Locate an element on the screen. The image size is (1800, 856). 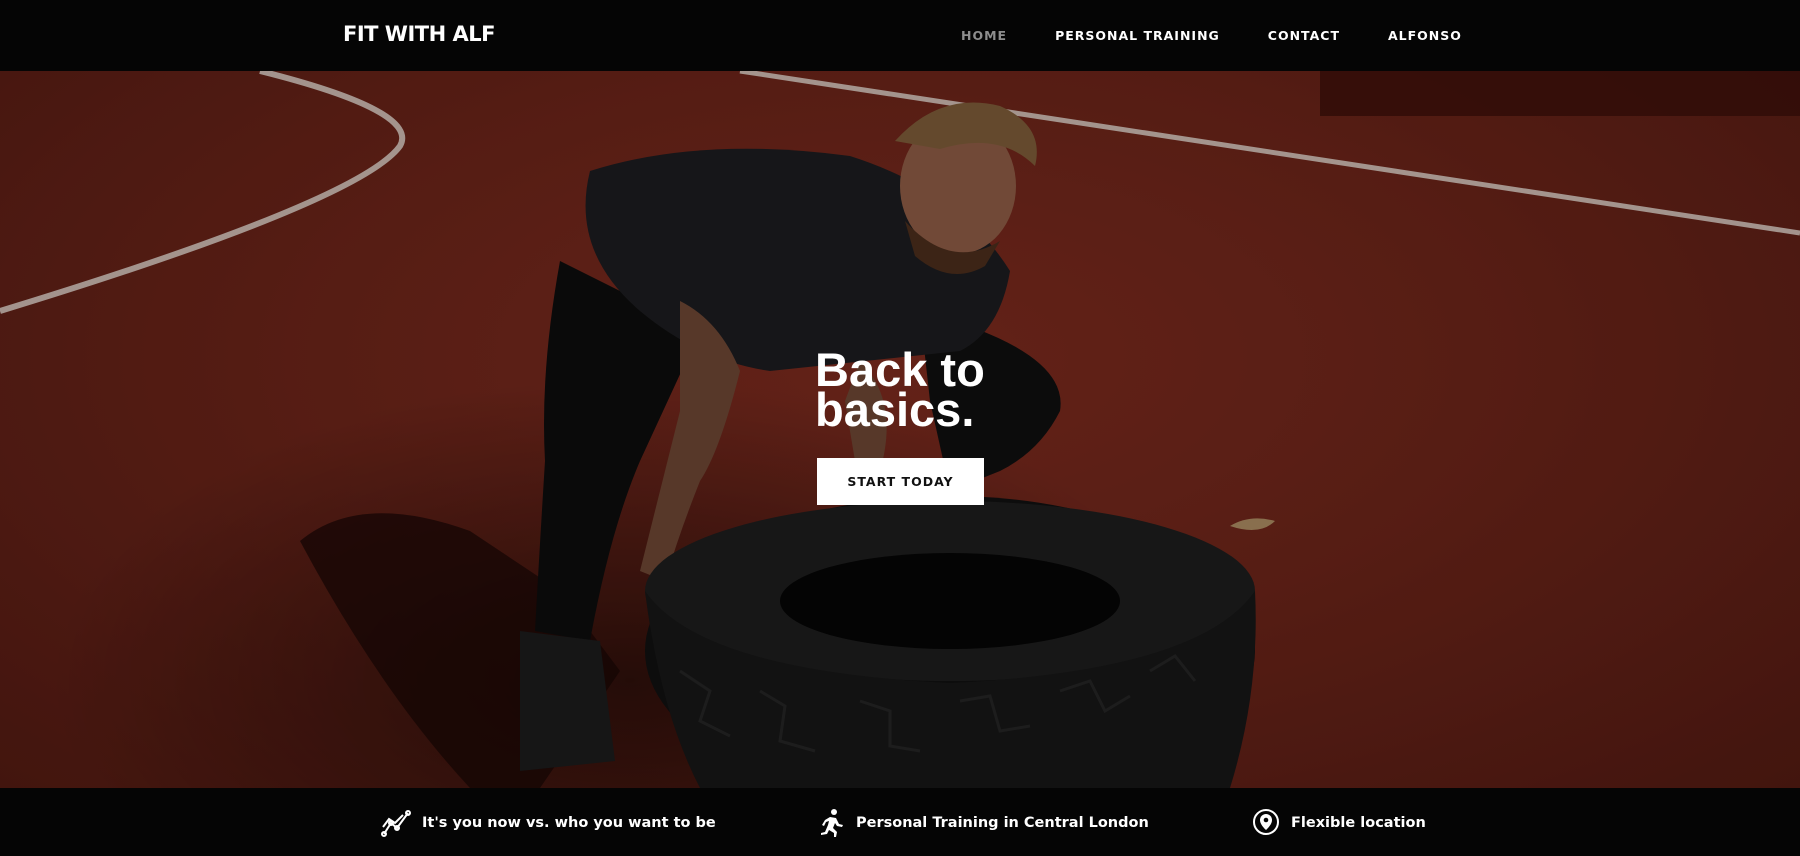
nav-personal-training: PERSONAL TRAINING is located at coordinates (1137, 35).